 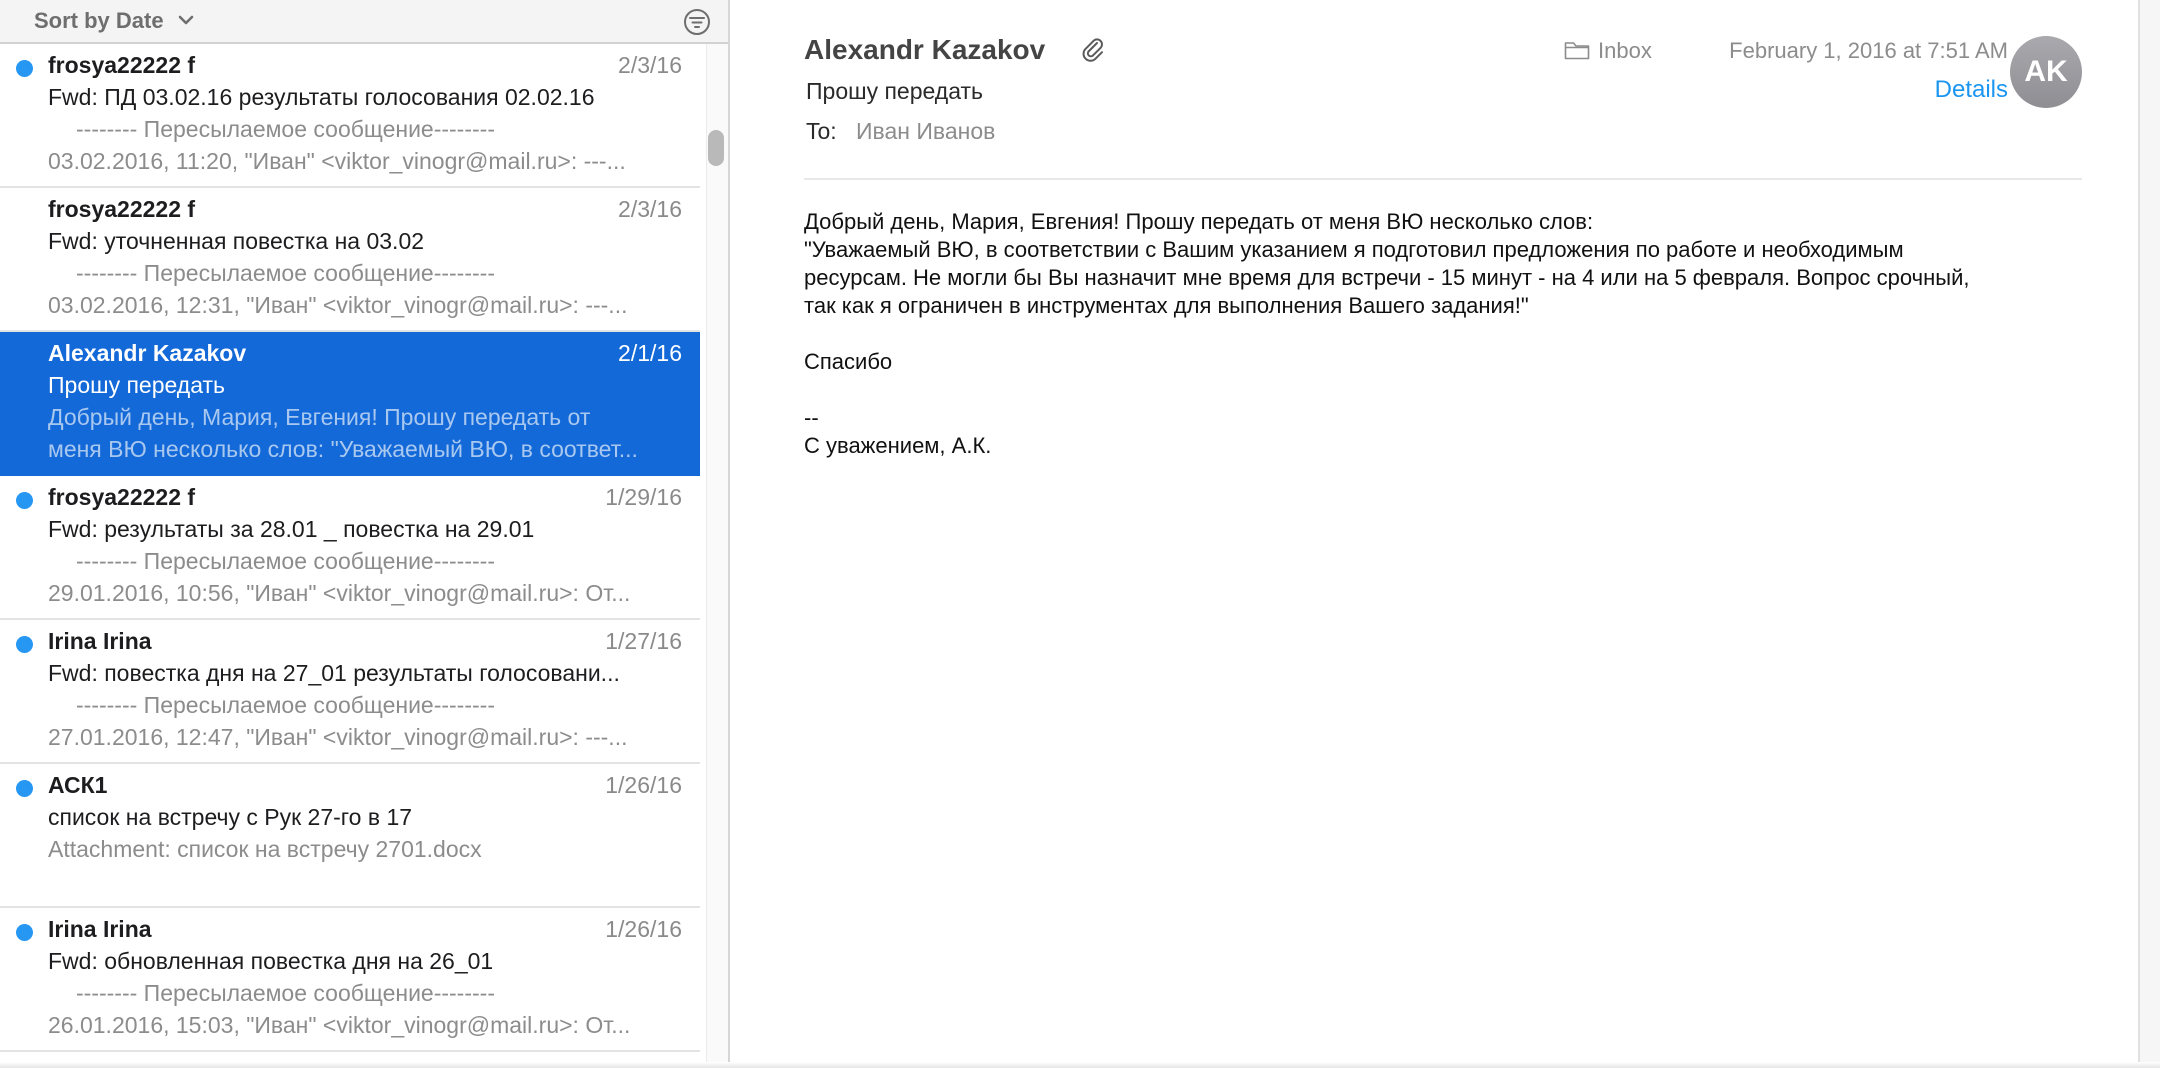 What do you see at coordinates (924, 50) in the screenshot?
I see `reader-sender: Alexandr Kazakov` at bounding box center [924, 50].